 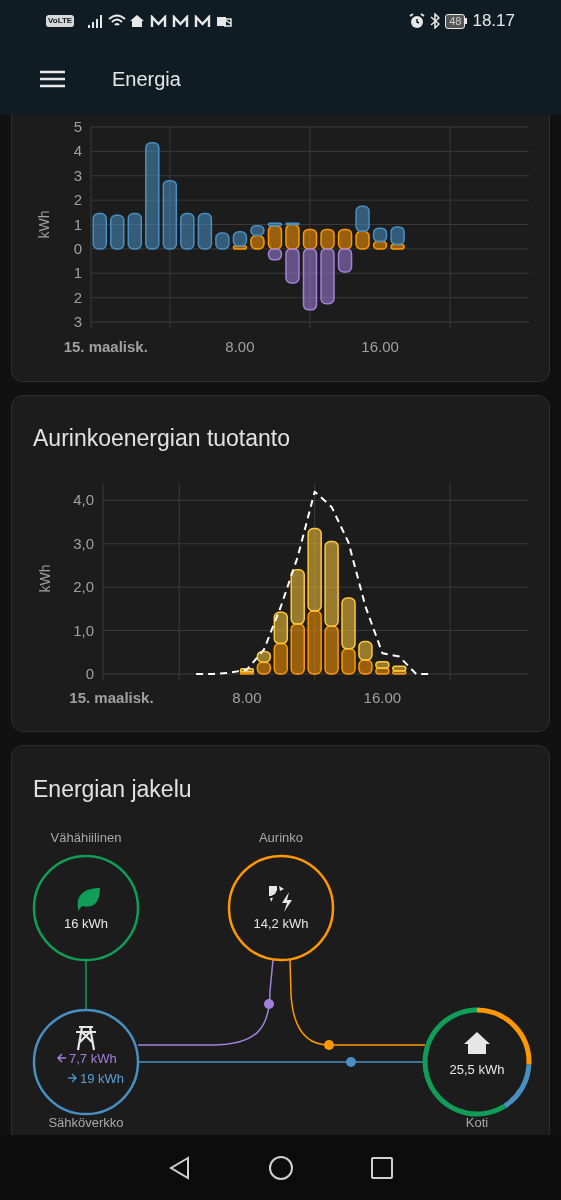 I want to click on energy-value: 14,2 kWh, so click(x=281, y=923).